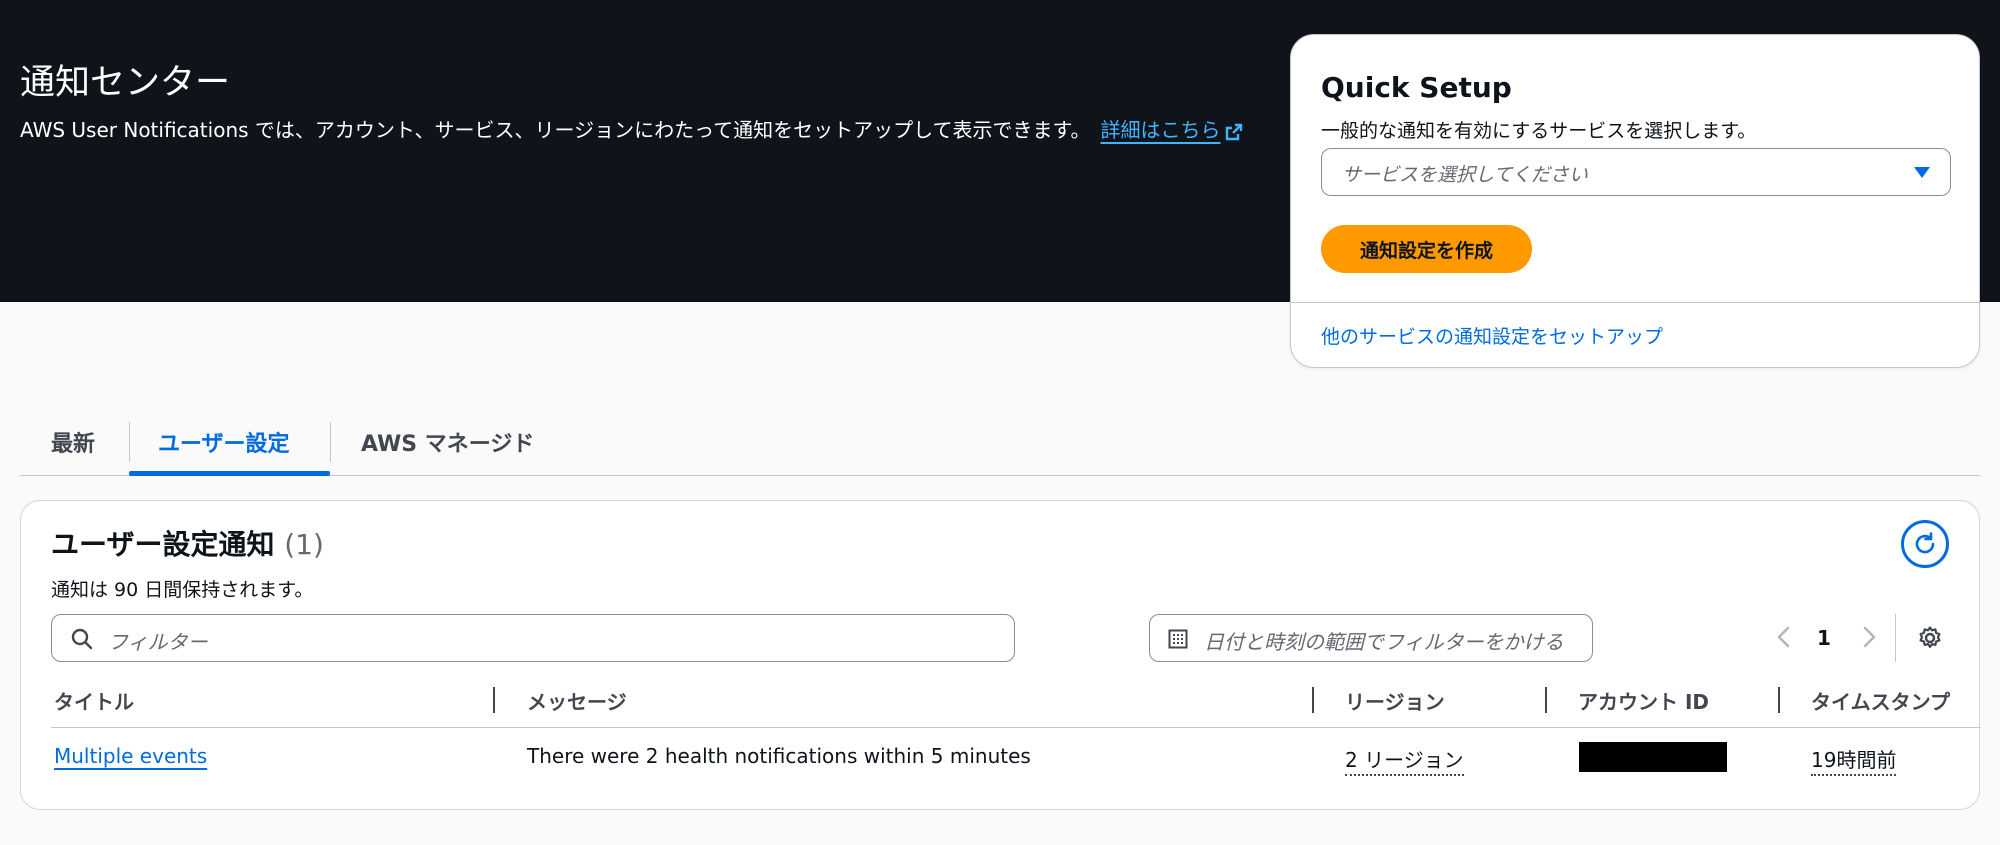  What do you see at coordinates (1426, 249) in the screenshot?
I see `create-notification-config-button: 通知設定を作成` at bounding box center [1426, 249].